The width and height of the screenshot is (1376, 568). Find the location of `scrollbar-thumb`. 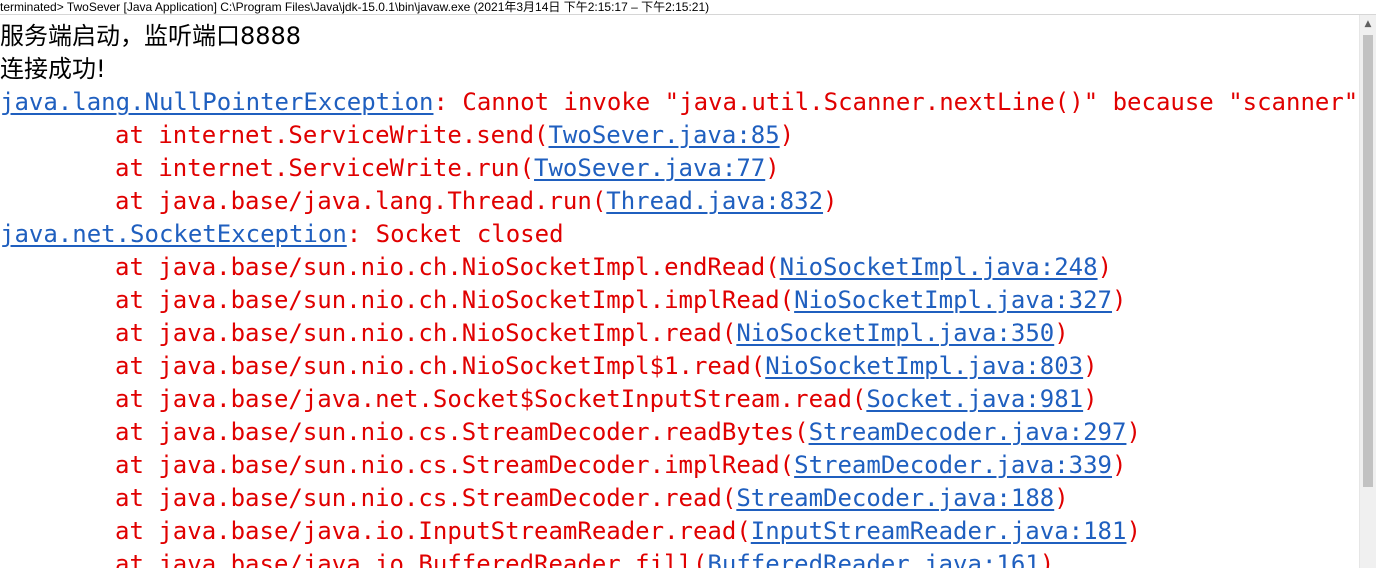

scrollbar-thumb is located at coordinates (1368, 261).